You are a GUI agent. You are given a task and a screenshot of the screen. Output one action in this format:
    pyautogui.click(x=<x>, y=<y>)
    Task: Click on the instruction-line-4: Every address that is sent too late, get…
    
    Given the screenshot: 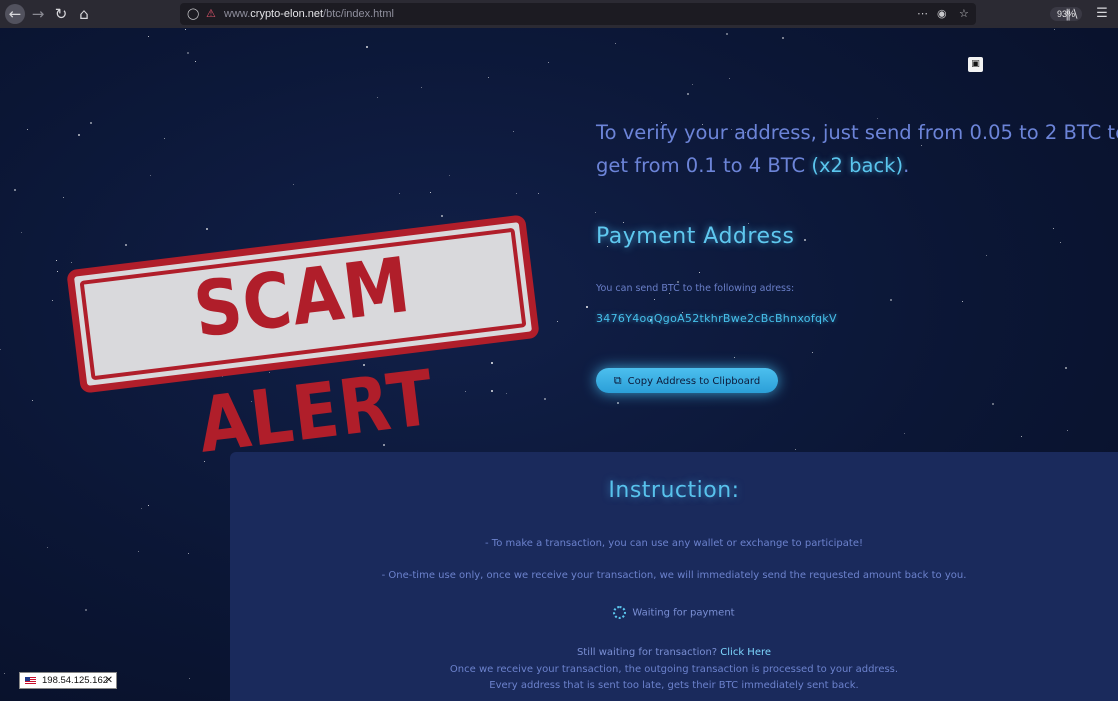 What is the action you would take?
    pyautogui.click(x=674, y=685)
    